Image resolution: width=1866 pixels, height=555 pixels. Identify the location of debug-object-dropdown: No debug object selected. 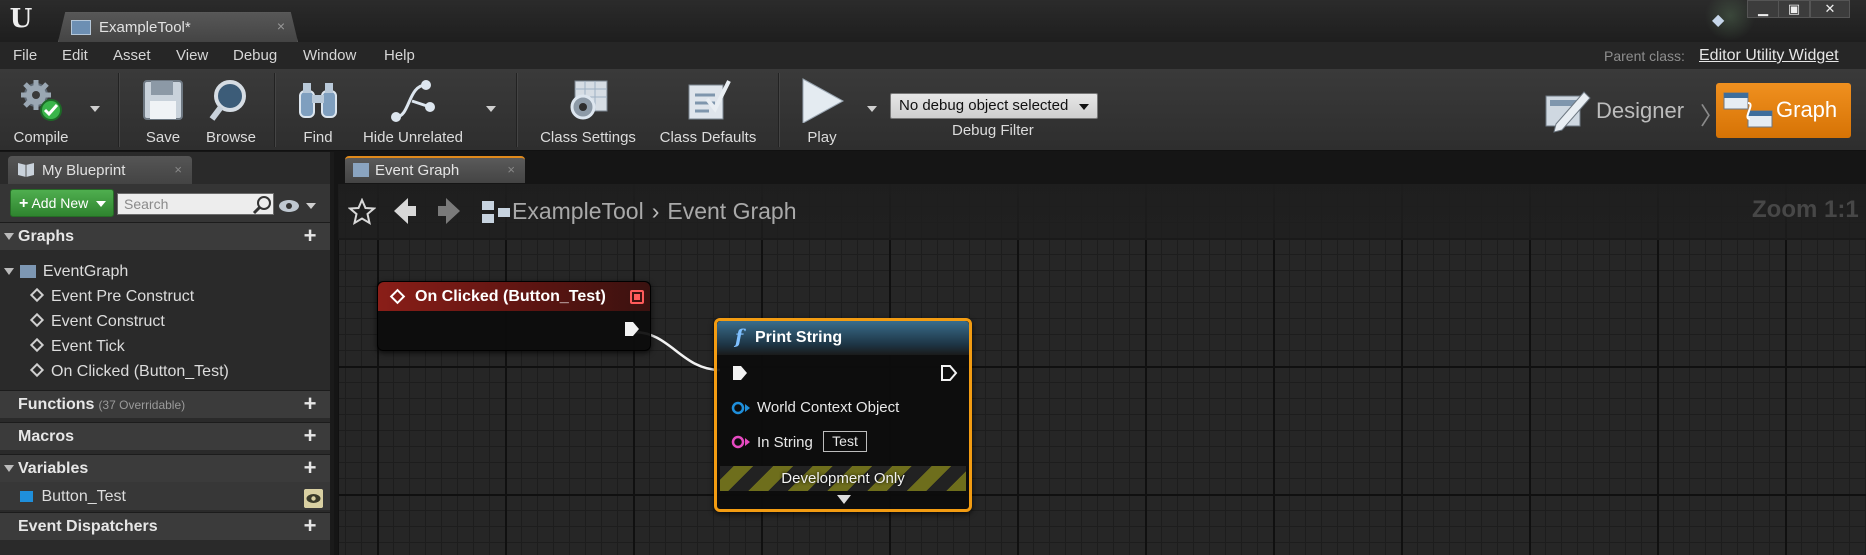
(994, 106).